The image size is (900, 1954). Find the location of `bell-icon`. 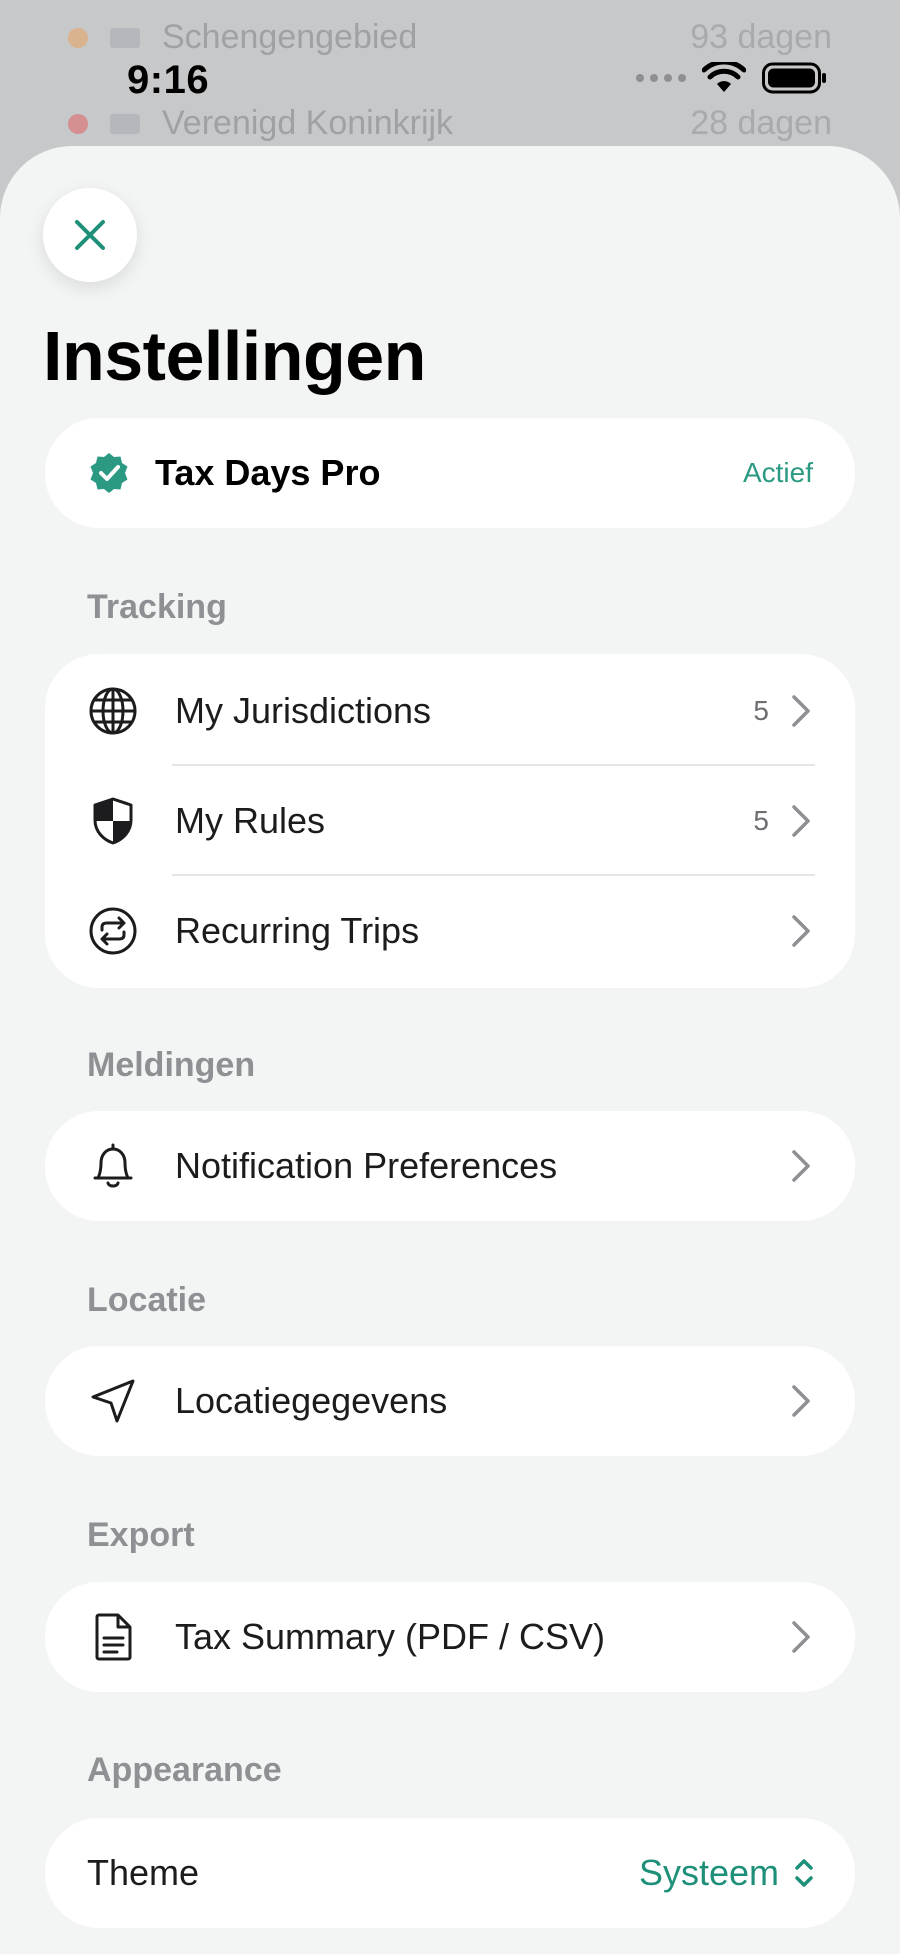

bell-icon is located at coordinates (113, 1166).